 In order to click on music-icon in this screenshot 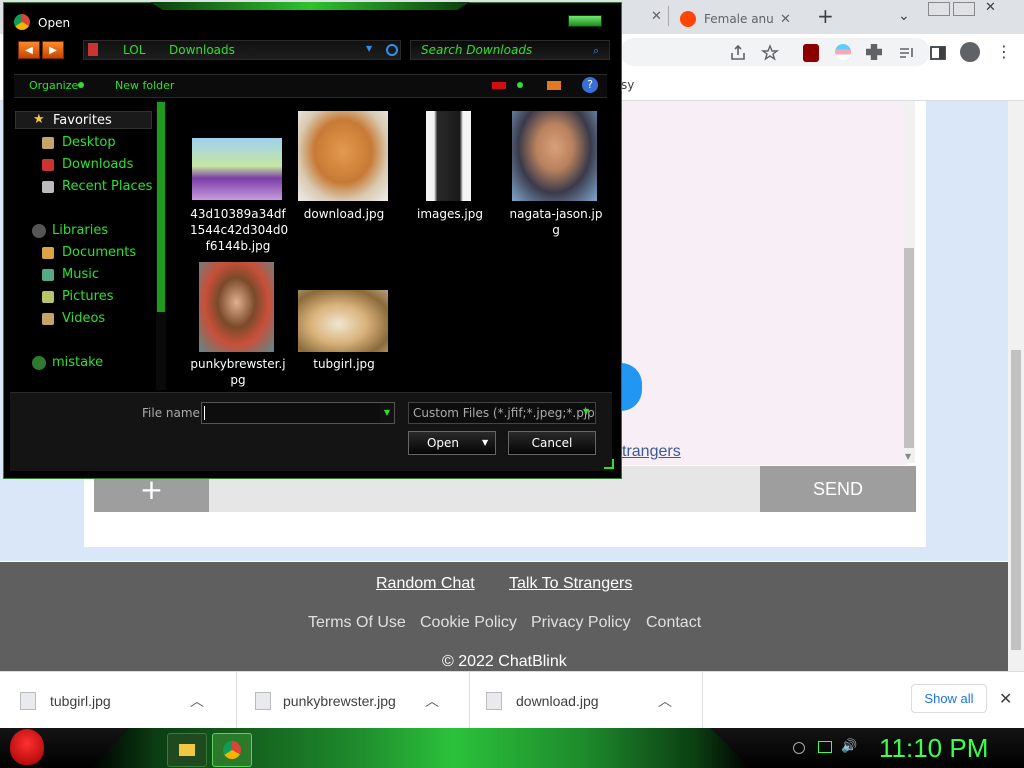, I will do `click(48, 275)`.